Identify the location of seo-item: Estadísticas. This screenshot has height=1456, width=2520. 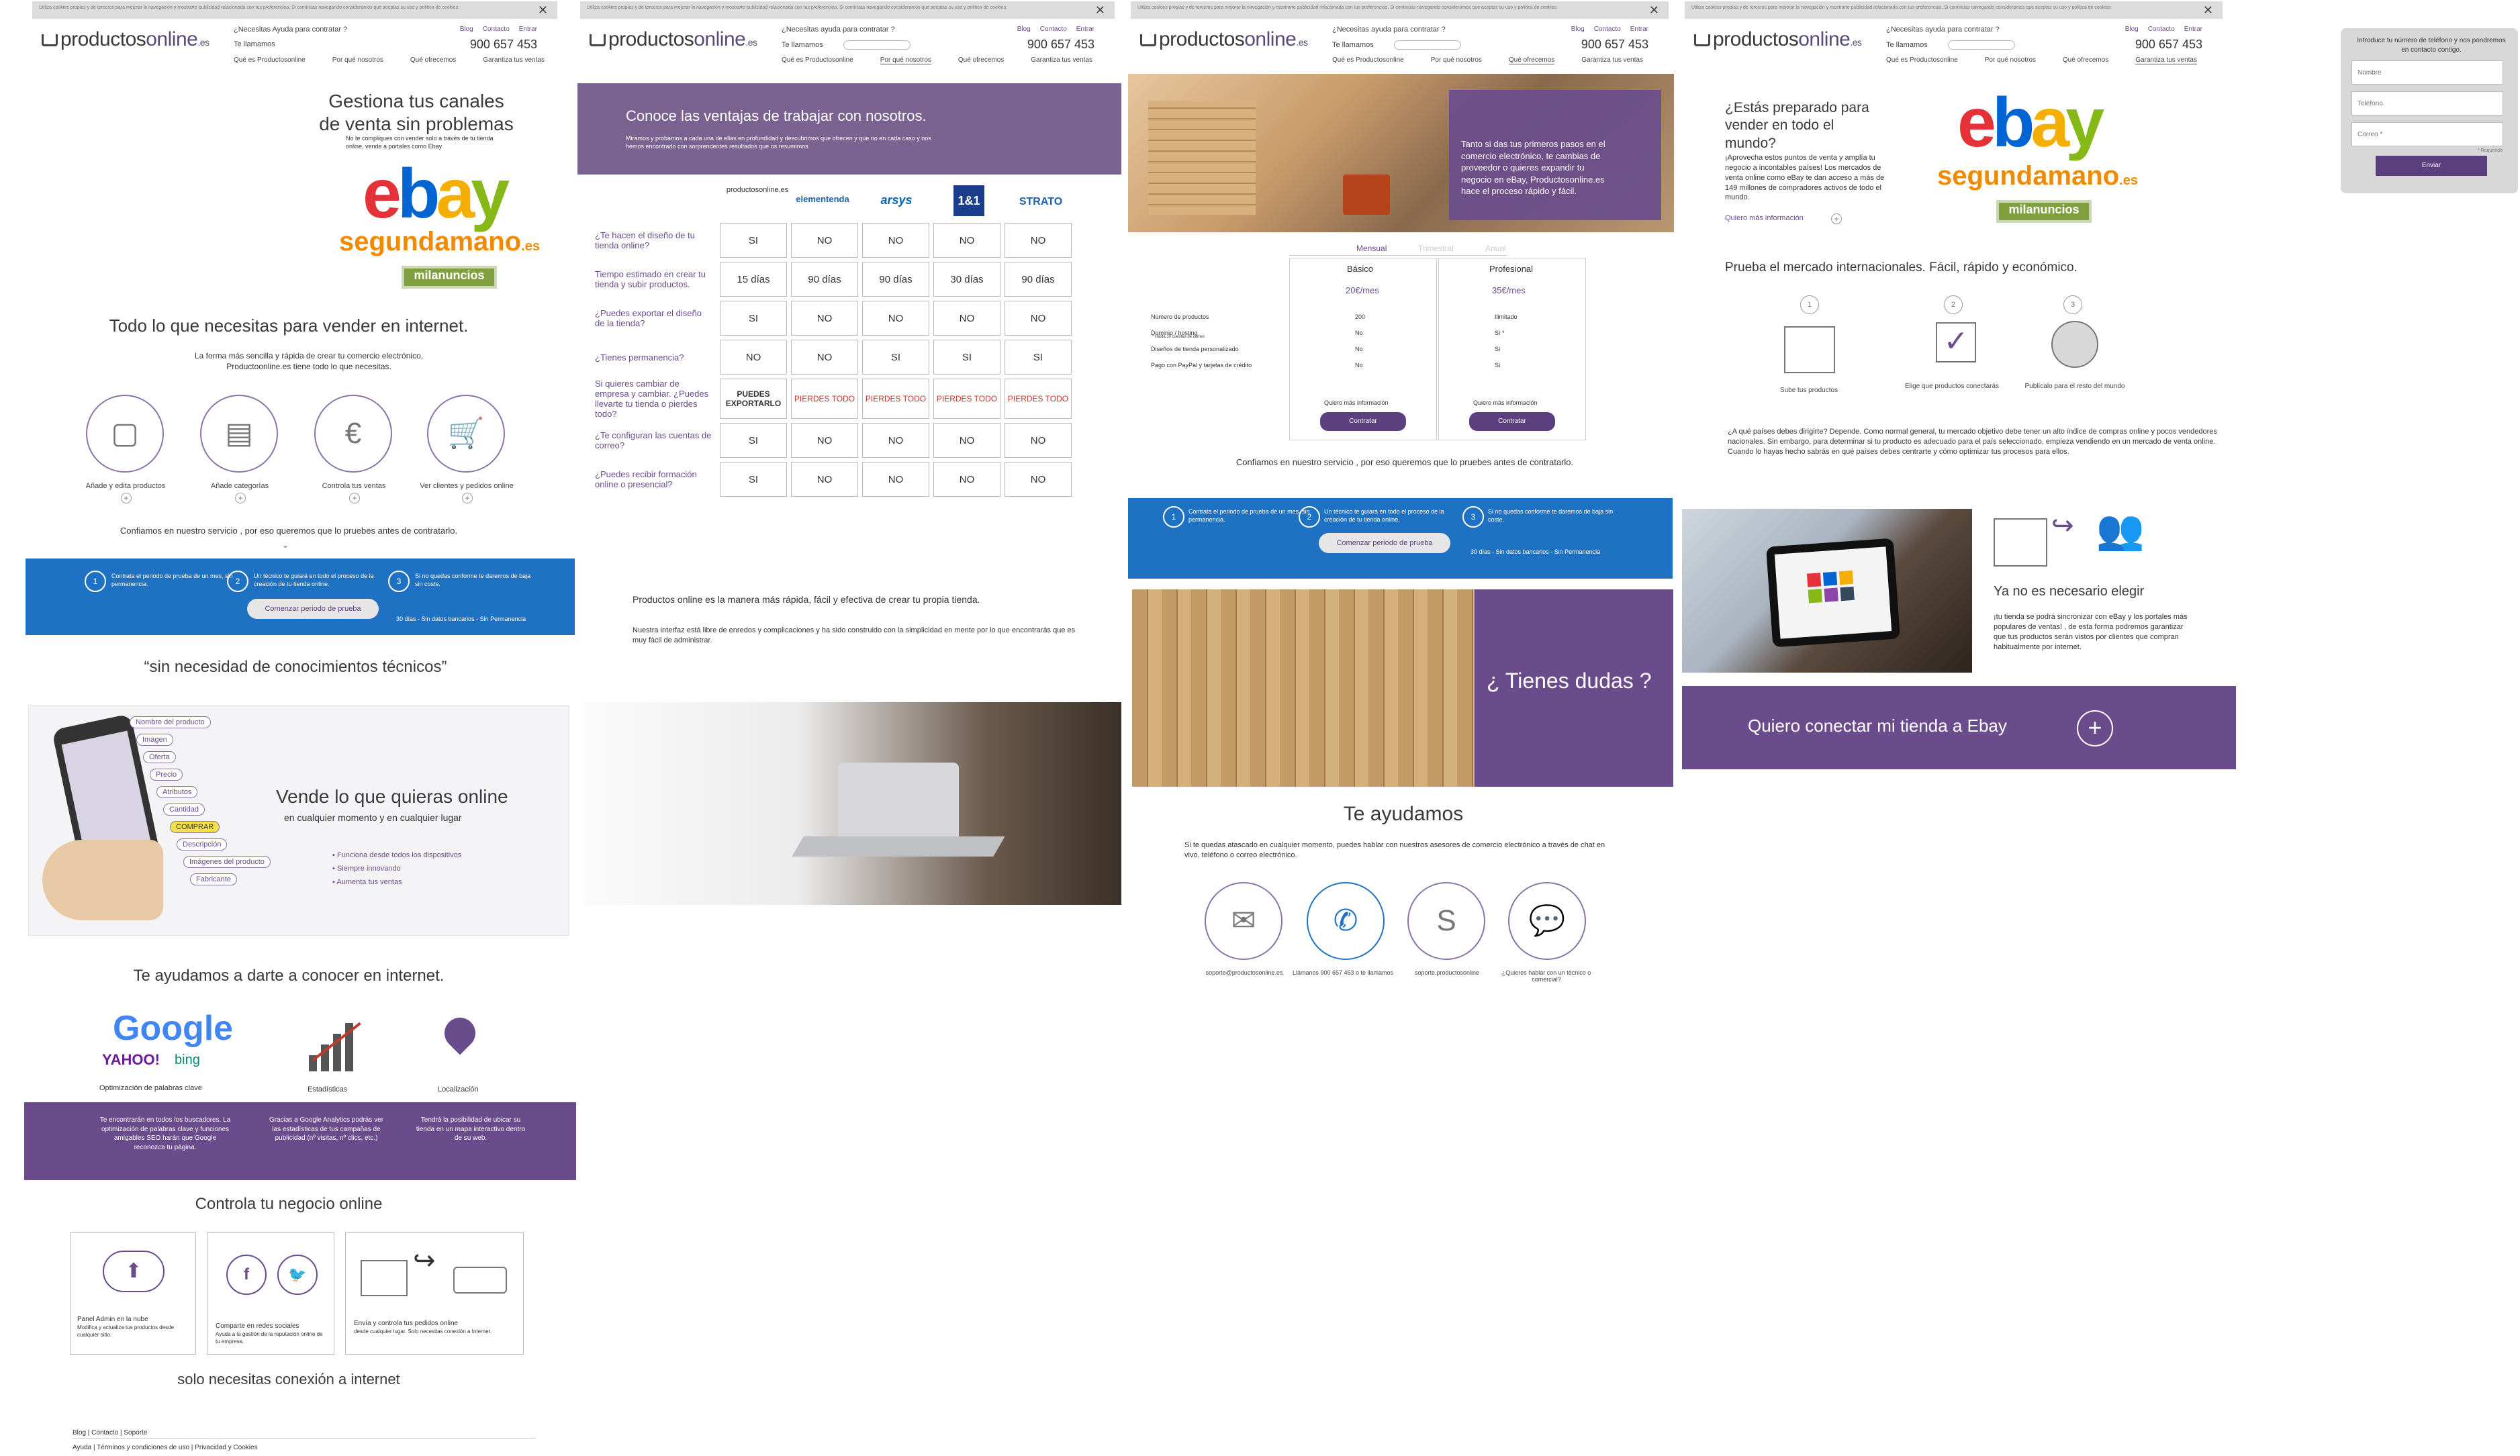
(328, 1090).